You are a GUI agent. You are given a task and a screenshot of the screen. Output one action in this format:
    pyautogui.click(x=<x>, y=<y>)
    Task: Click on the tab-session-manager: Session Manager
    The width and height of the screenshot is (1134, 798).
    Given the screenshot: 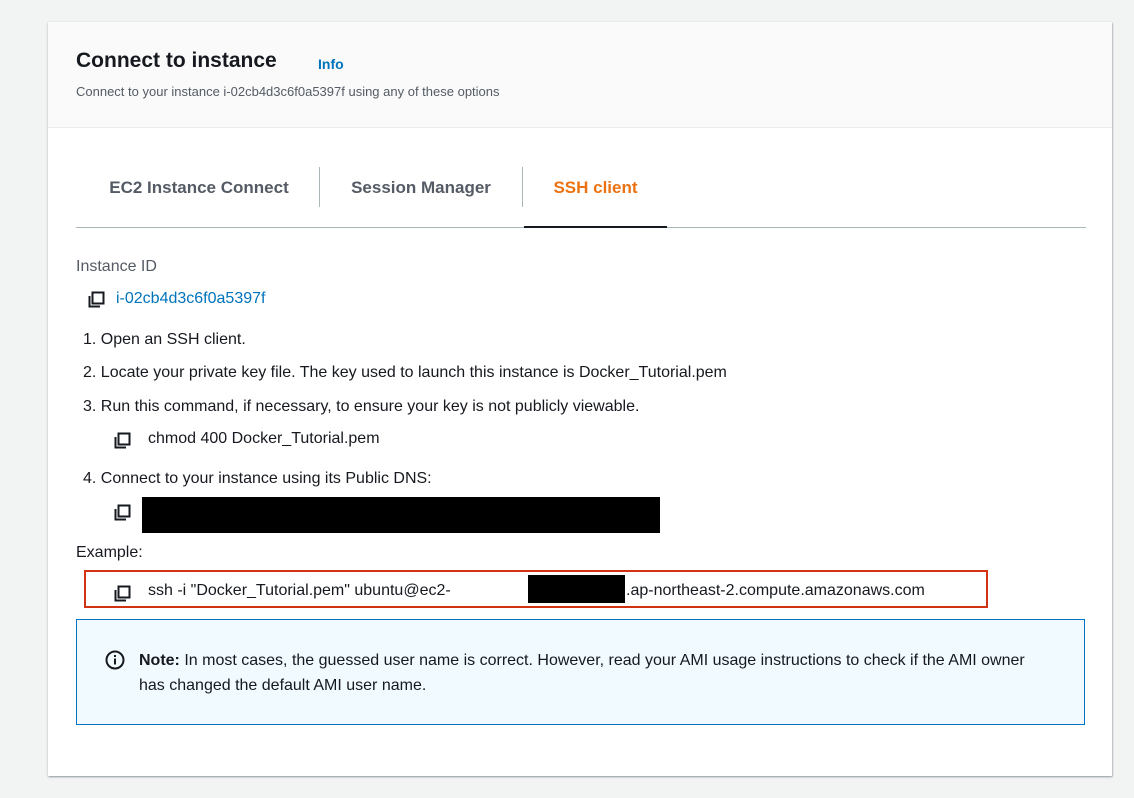 What is the action you would take?
    pyautogui.click(x=421, y=195)
    